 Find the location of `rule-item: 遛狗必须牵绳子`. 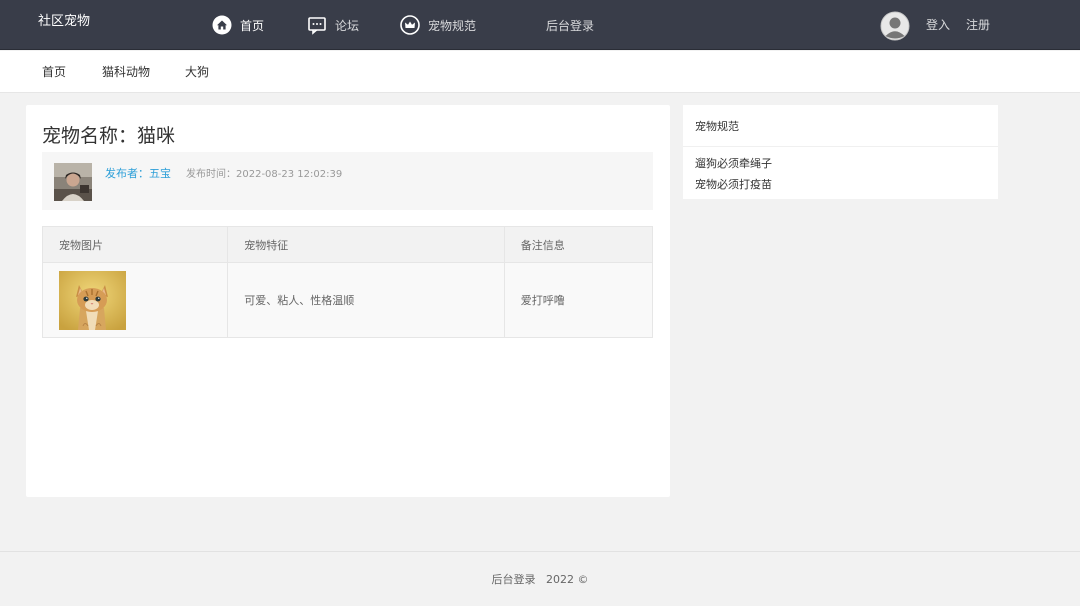

rule-item: 遛狗必须牵绳子 is located at coordinates (733, 163).